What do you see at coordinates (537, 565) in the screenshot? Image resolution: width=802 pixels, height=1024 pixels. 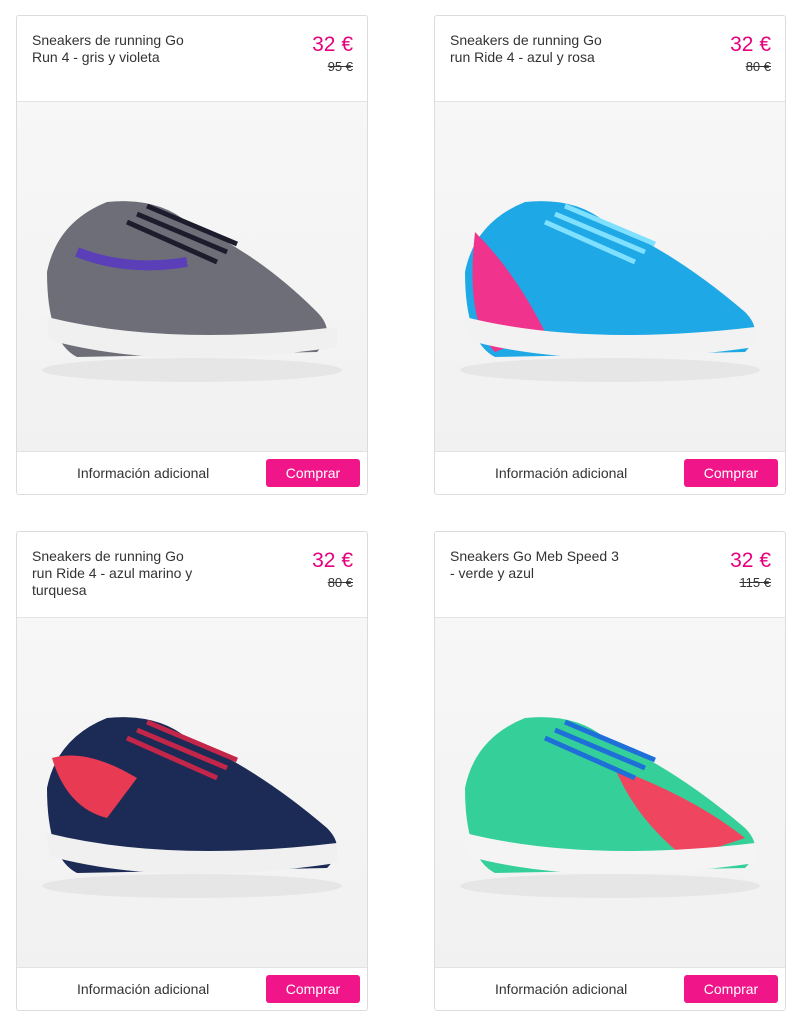 I see `product-title: Sneakers Go Meb Speed 3 - verde y azul` at bounding box center [537, 565].